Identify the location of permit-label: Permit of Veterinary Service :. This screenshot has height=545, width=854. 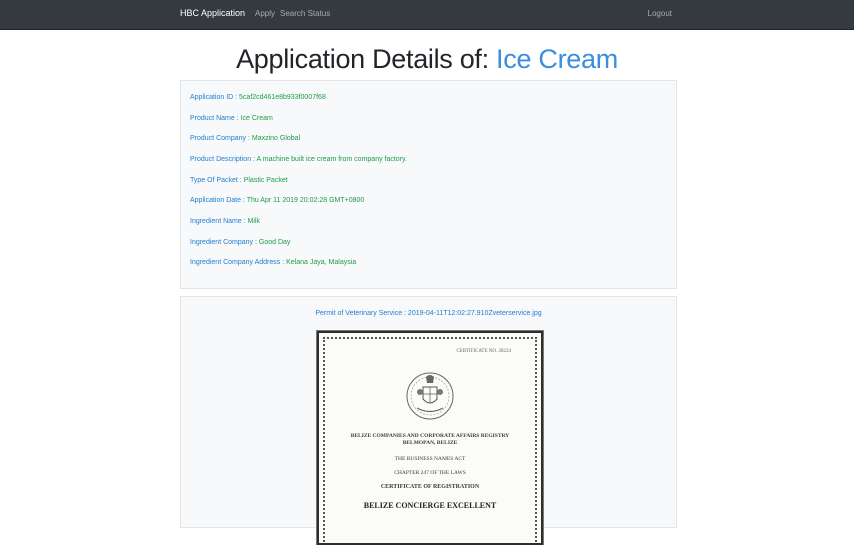
(361, 313).